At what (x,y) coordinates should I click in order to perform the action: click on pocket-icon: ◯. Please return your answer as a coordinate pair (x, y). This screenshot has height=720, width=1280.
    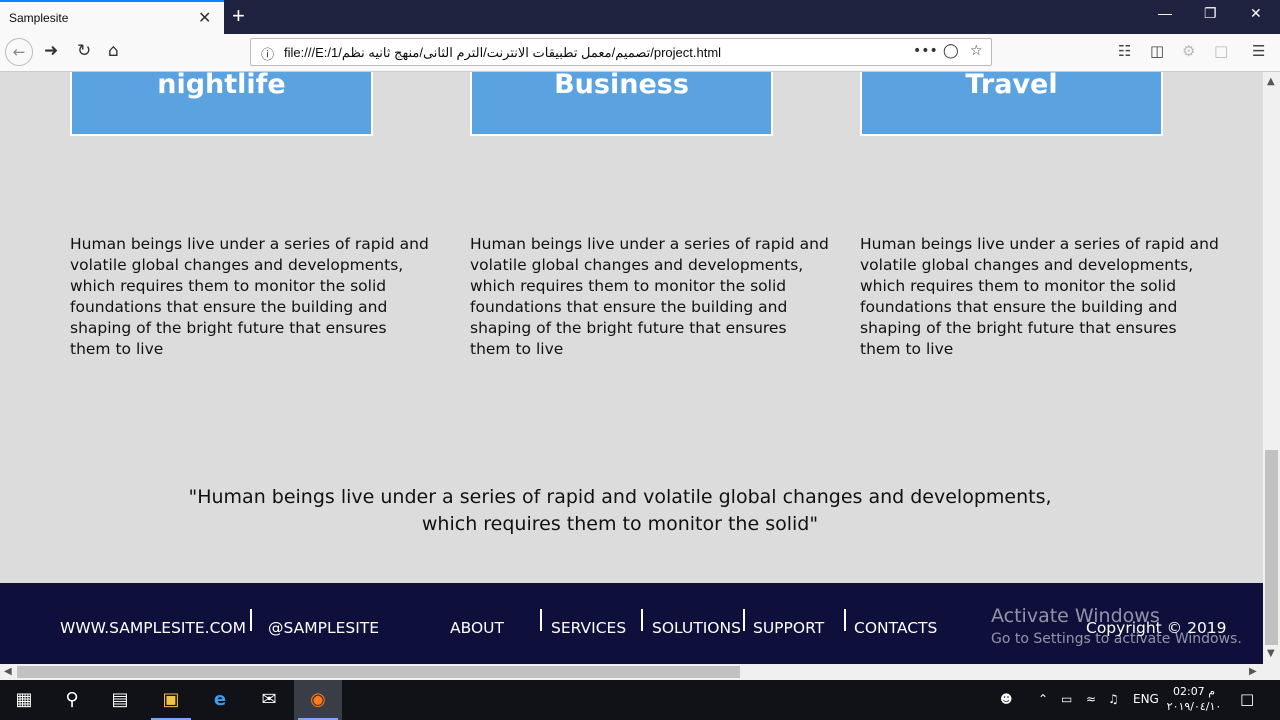
    Looking at the image, I should click on (951, 51).